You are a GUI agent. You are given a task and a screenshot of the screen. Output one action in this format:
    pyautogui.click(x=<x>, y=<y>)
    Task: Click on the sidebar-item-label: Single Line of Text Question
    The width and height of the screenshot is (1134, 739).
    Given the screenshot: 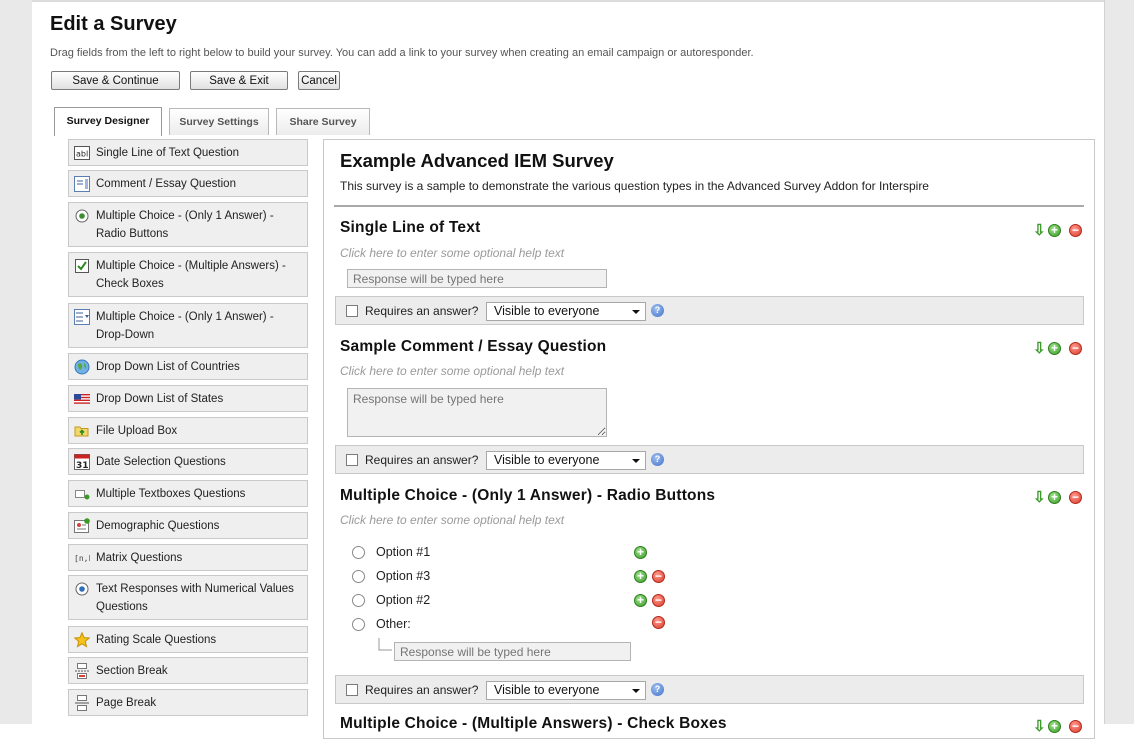 What is the action you would take?
    pyautogui.click(x=167, y=153)
    